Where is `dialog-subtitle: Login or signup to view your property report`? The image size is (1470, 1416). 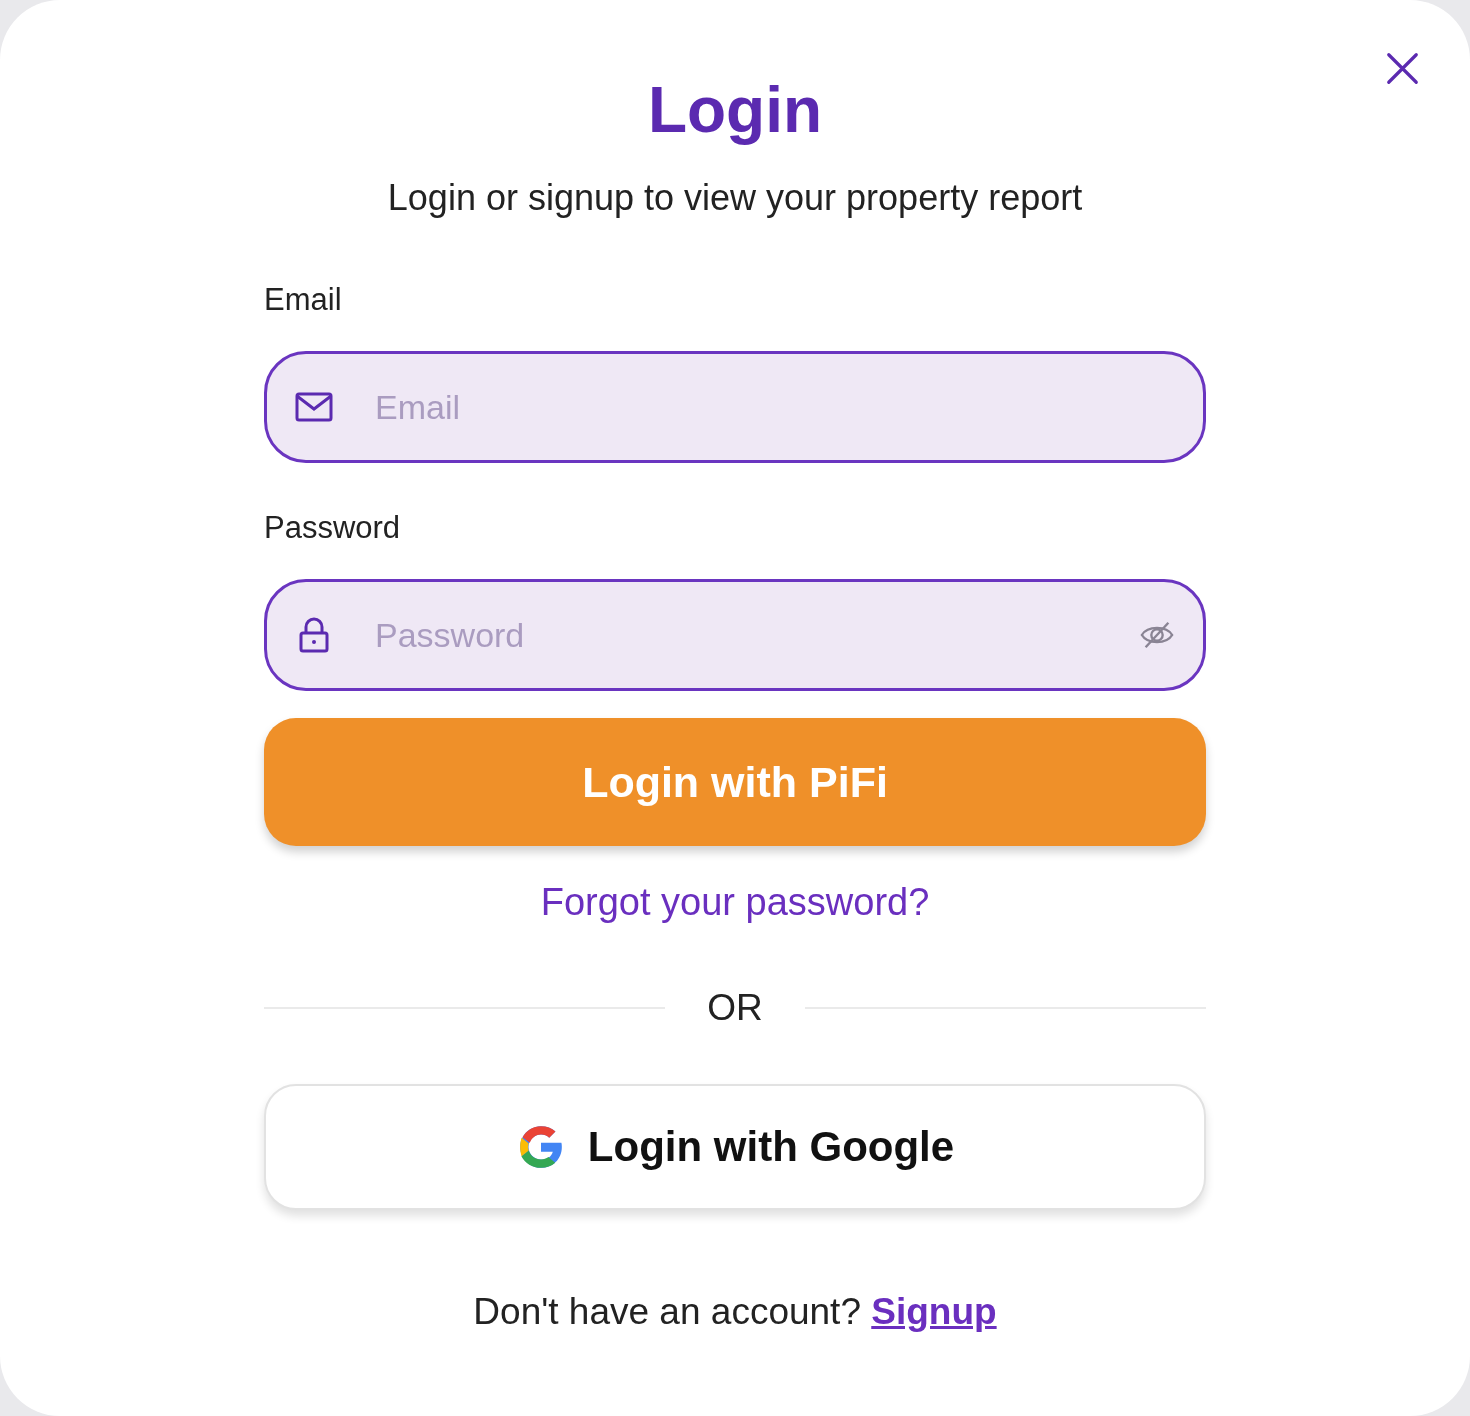 dialog-subtitle: Login or signup to view your property report is located at coordinates (735, 198).